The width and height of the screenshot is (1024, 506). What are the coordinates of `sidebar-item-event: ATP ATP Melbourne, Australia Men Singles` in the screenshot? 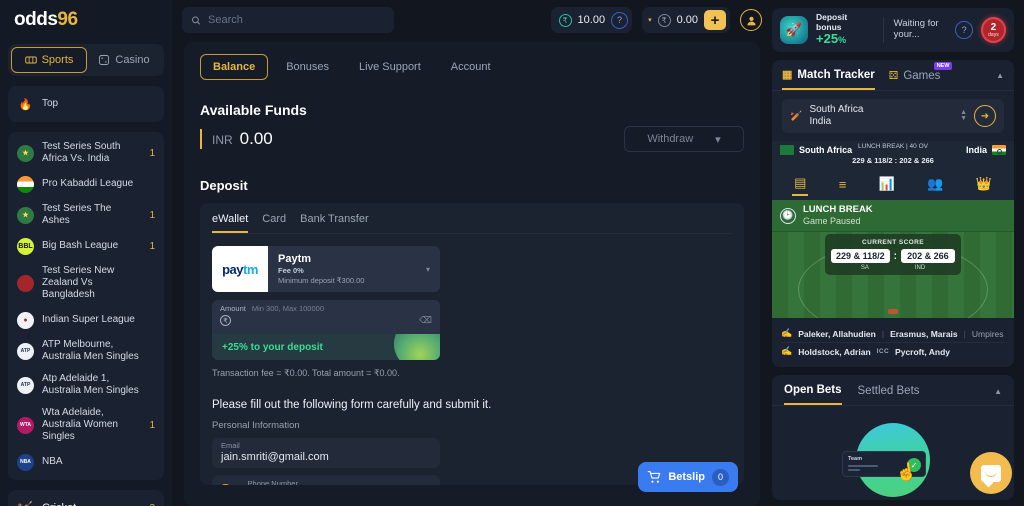 It's located at (86, 351).